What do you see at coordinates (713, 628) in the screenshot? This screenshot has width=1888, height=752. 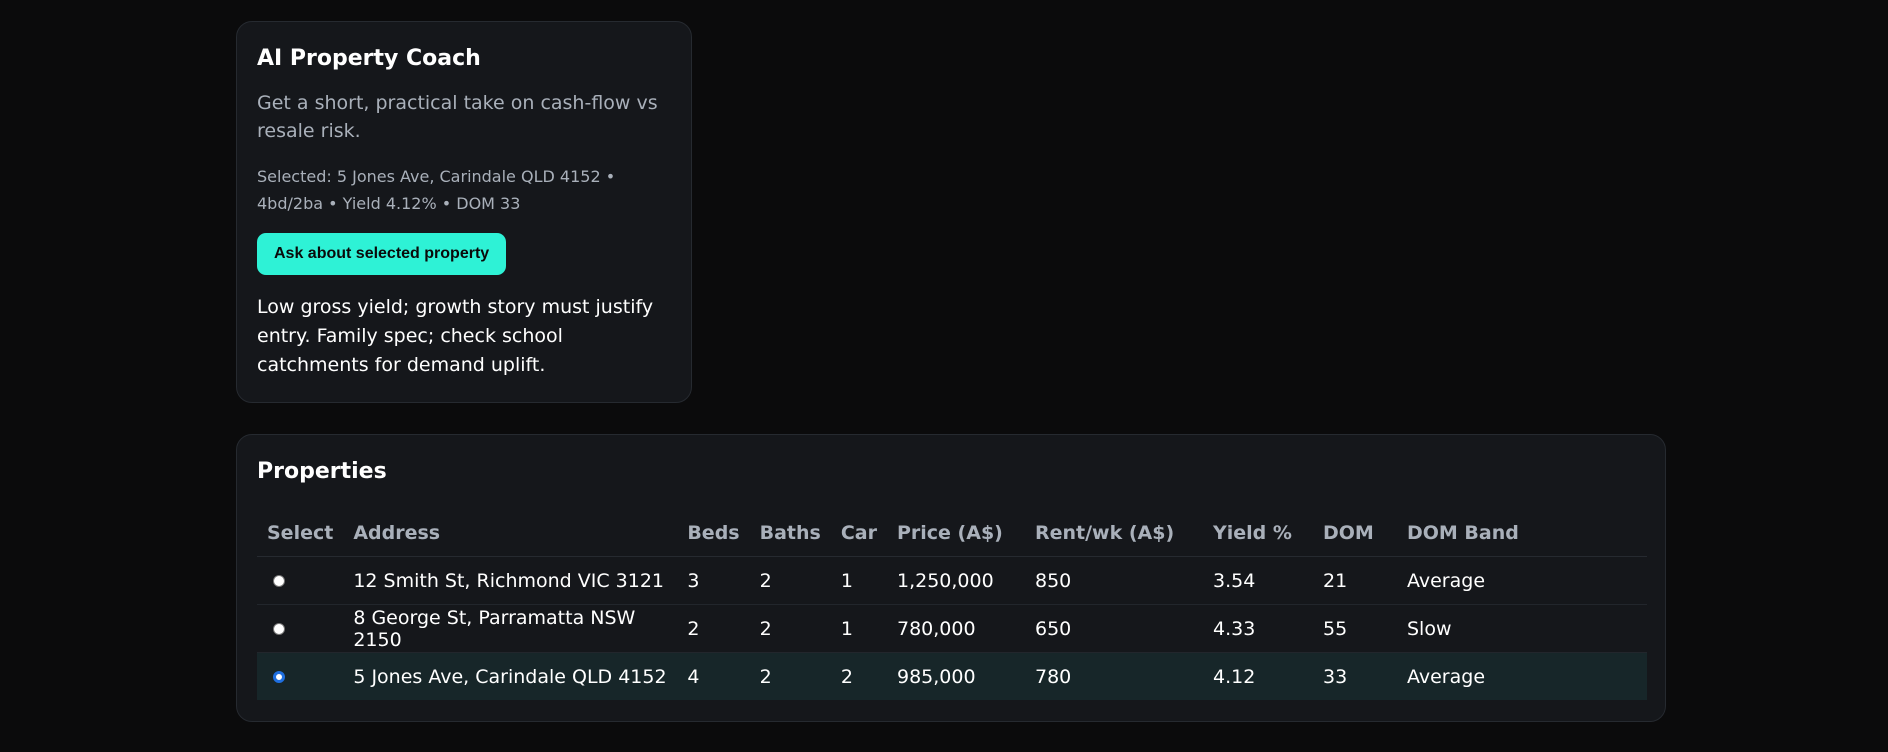 I see `beds-cell: 2` at bounding box center [713, 628].